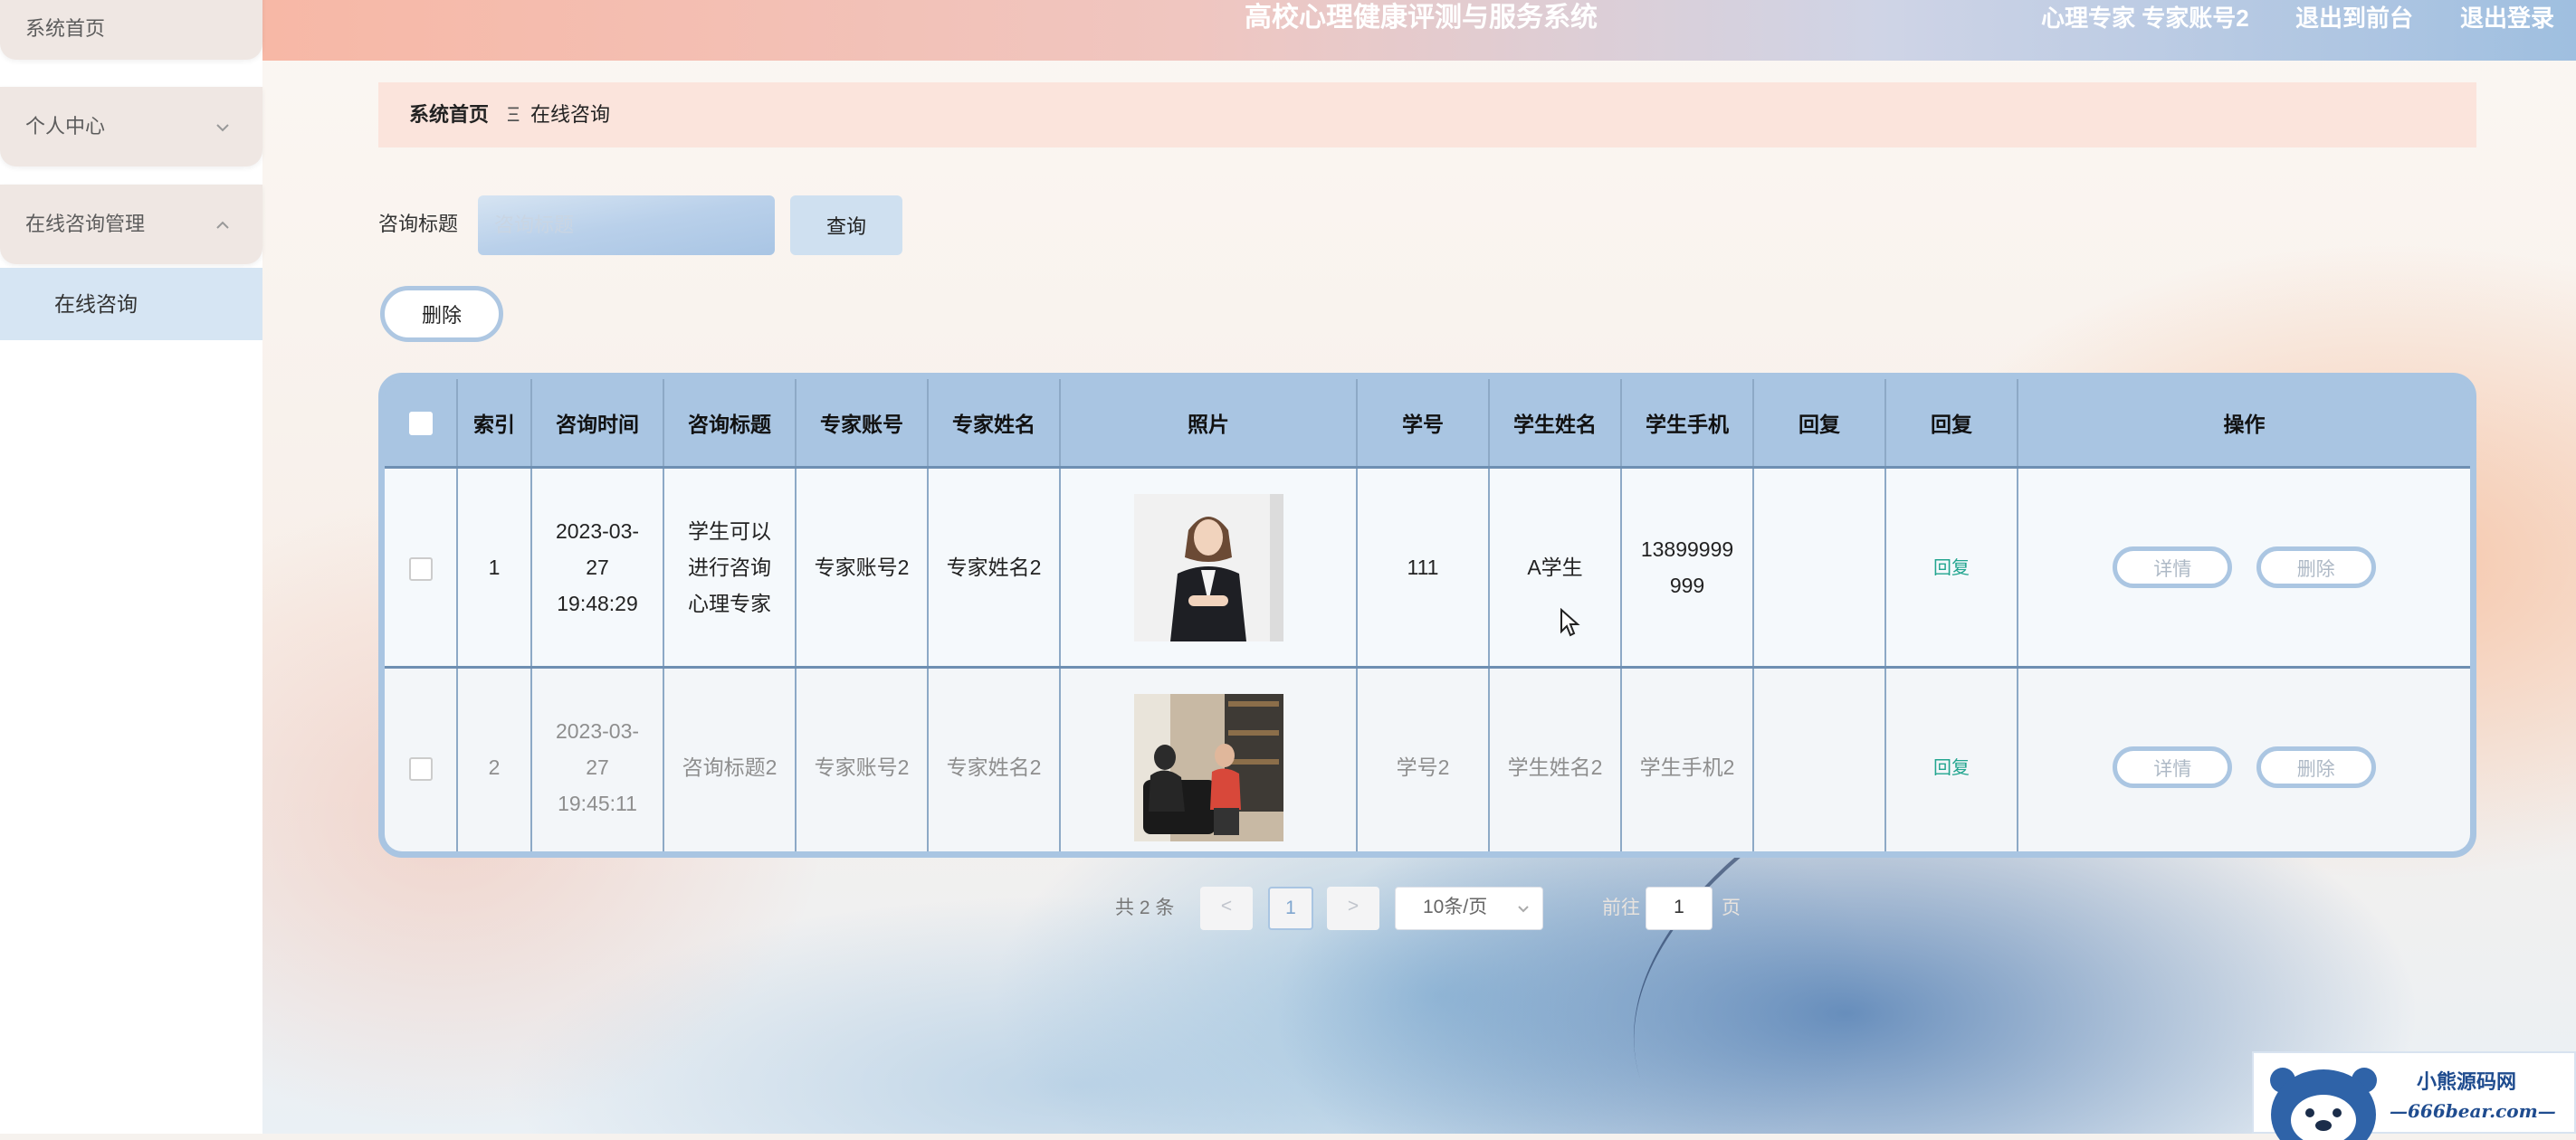 This screenshot has width=2576, height=1140. What do you see at coordinates (1688, 424) in the screenshot?
I see `col-header-student-phone: 学生手机` at bounding box center [1688, 424].